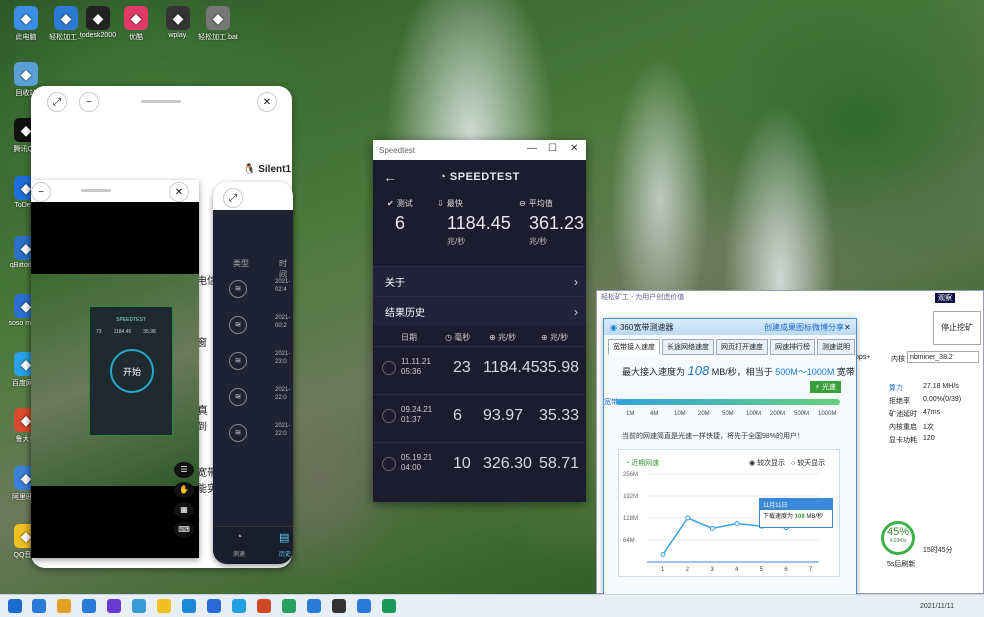 Image resolution: width=984 pixels, height=617 pixels. What do you see at coordinates (945, 298) in the screenshot?
I see `miner-tag: 观察` at bounding box center [945, 298].